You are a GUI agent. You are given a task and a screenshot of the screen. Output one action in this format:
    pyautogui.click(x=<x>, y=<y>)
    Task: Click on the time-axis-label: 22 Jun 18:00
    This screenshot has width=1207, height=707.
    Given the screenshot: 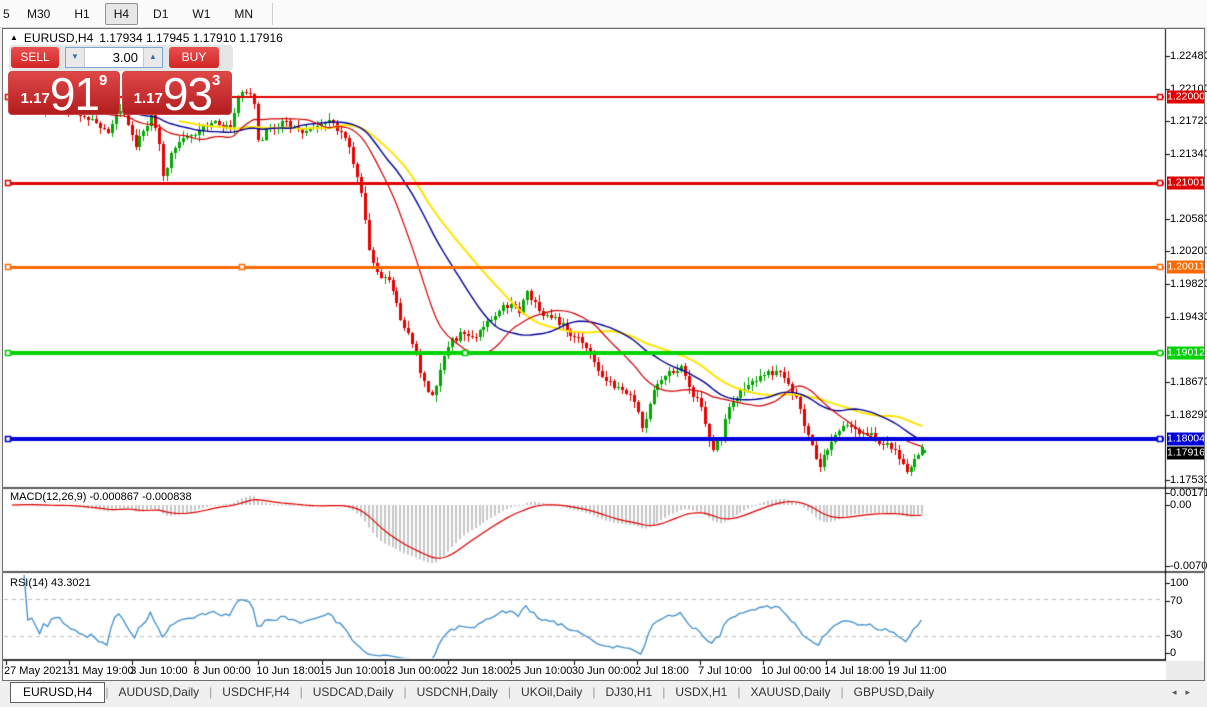 What is the action you would take?
    pyautogui.click(x=477, y=671)
    